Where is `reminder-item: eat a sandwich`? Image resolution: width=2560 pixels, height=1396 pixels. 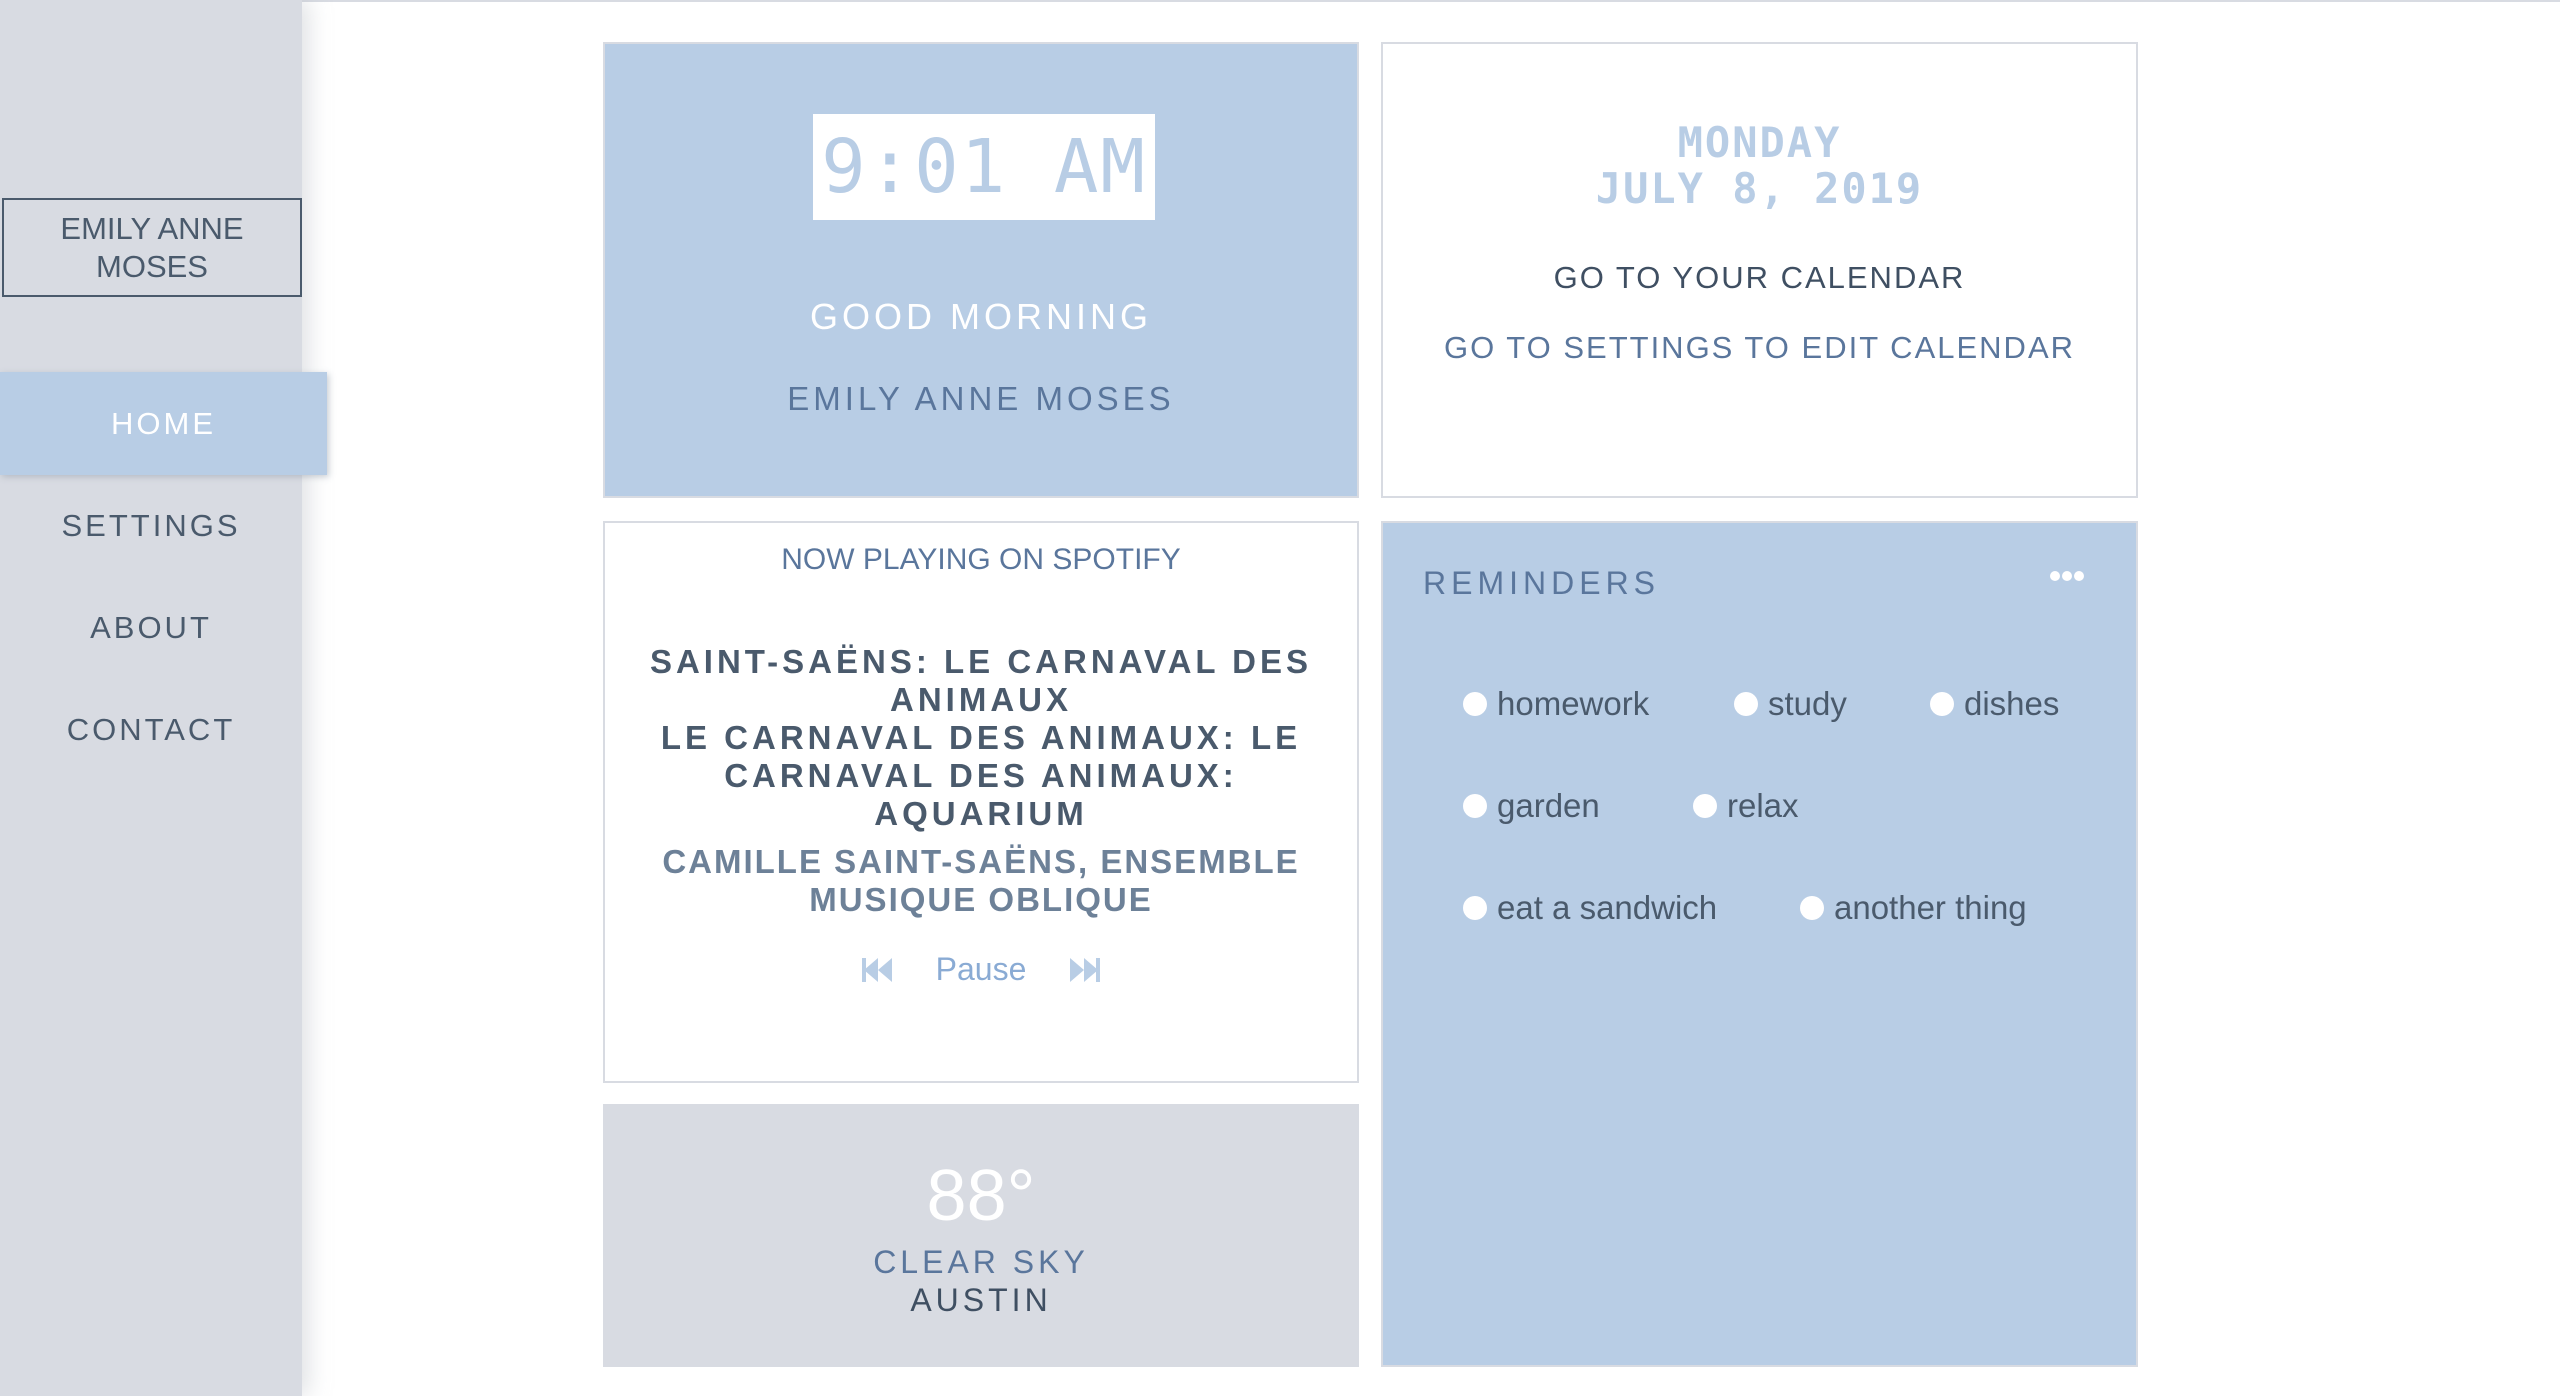
reminder-item: eat a sandwich is located at coordinates (1631, 908).